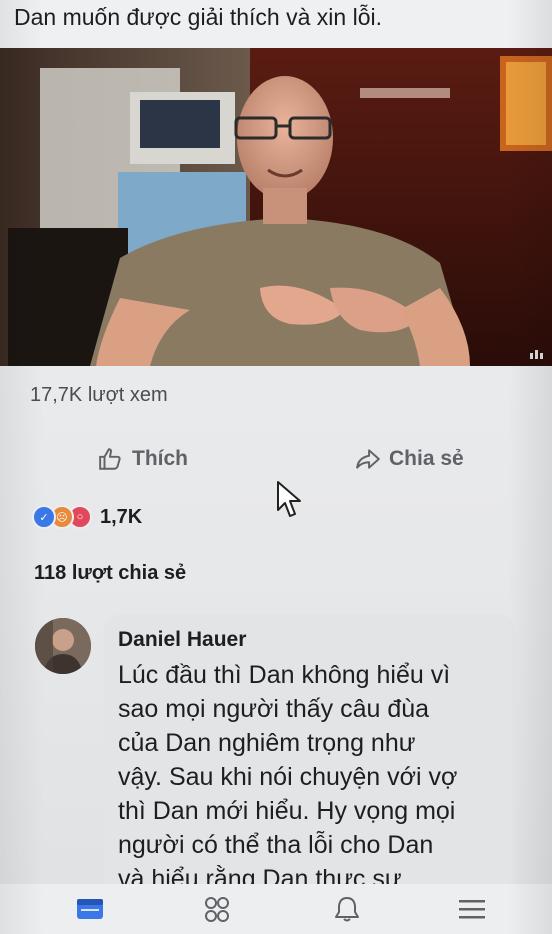 This screenshot has width=552, height=934. I want to click on share-arrow-icon, so click(368, 459).